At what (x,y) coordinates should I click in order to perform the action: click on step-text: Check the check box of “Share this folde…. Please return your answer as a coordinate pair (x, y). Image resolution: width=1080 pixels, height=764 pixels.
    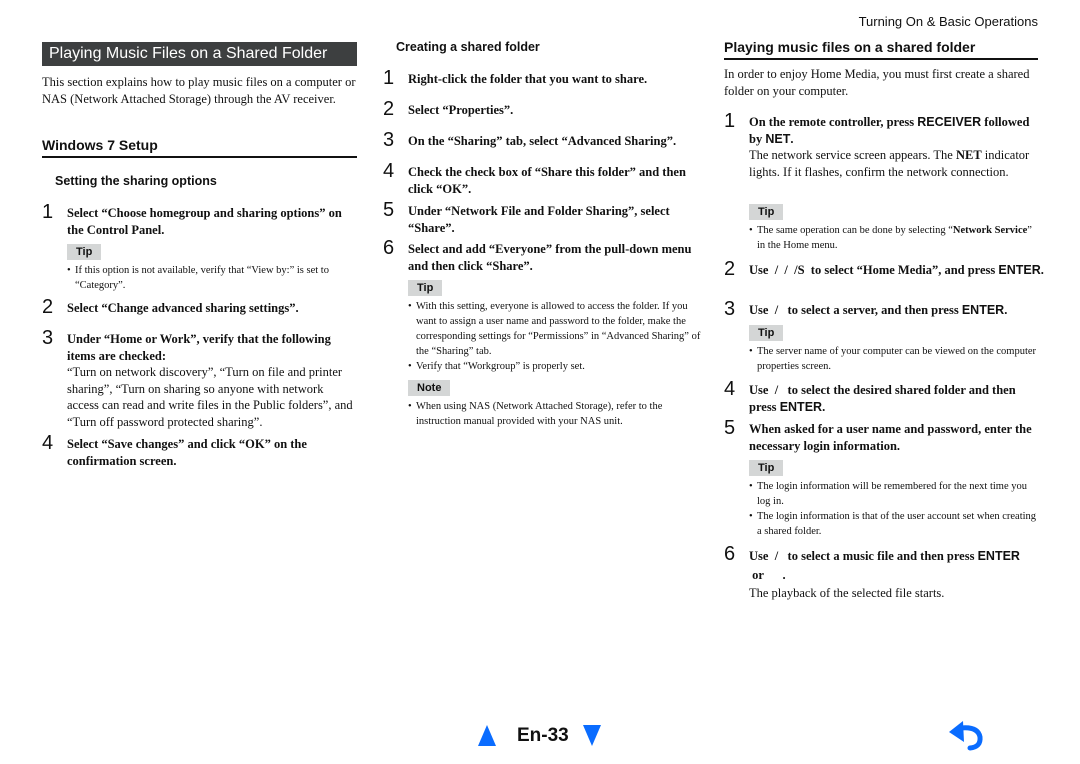
    Looking at the image, I should click on (547, 180).